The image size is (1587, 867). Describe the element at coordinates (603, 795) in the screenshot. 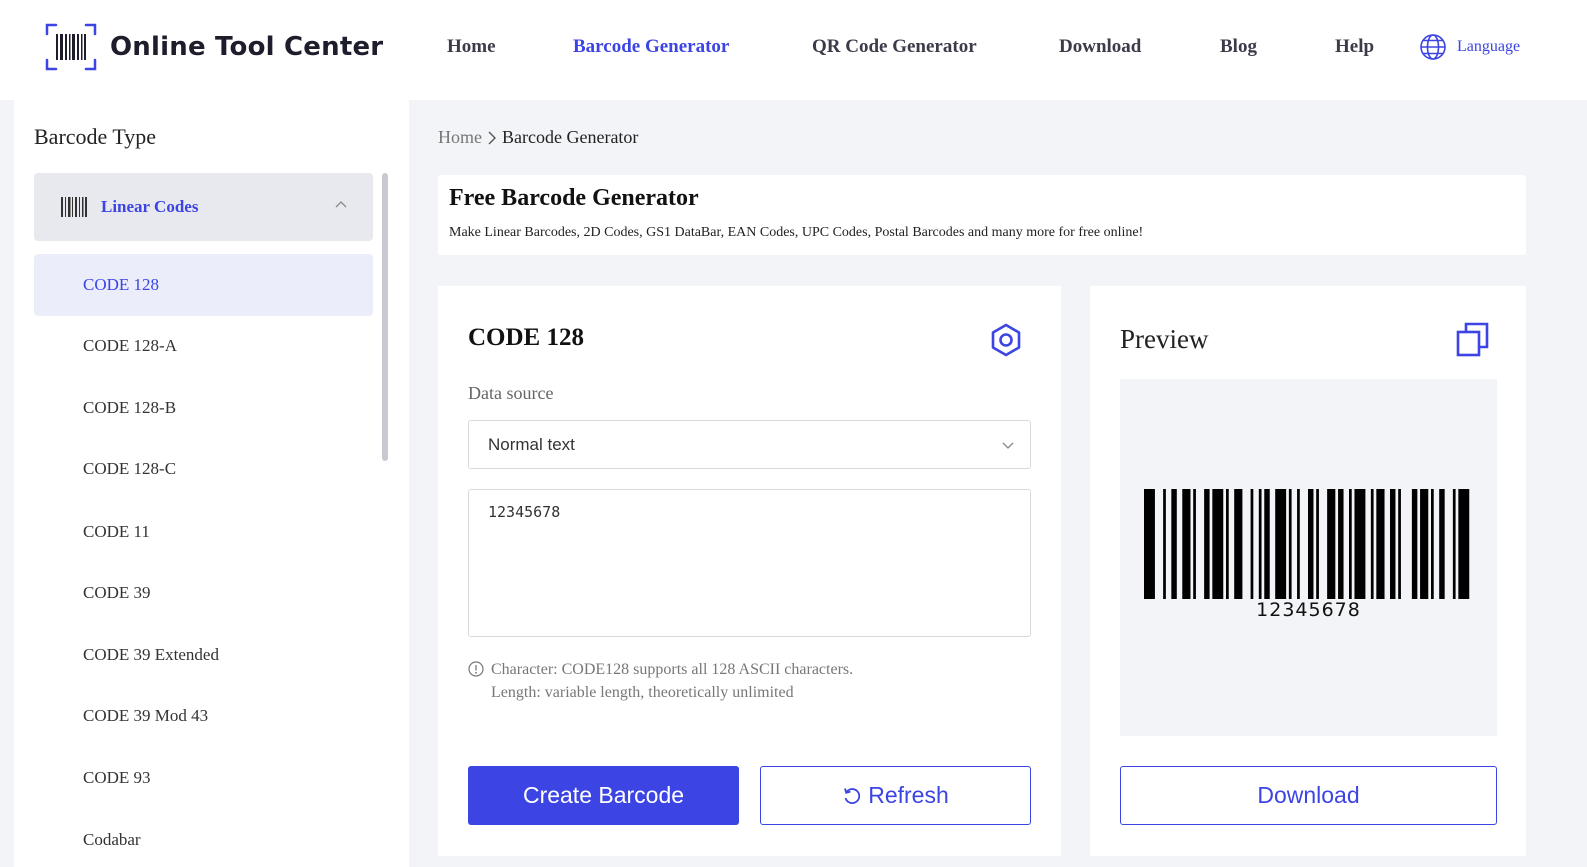

I see `create-barcode-button: Create Barcode` at that location.